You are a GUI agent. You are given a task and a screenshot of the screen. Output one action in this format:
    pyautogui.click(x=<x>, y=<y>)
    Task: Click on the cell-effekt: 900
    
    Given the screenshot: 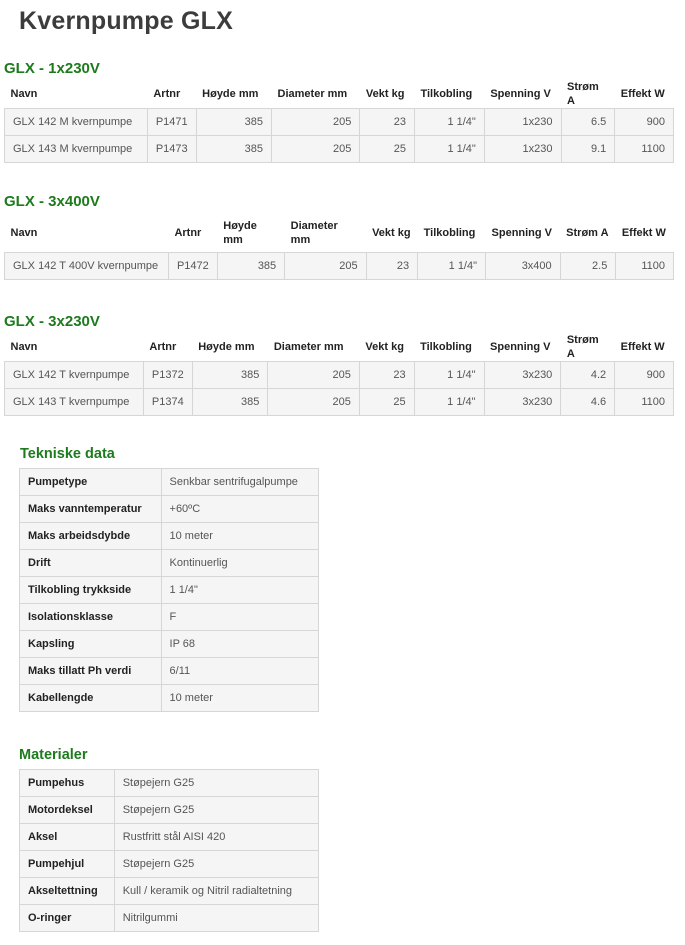 What is the action you would take?
    pyautogui.click(x=644, y=122)
    